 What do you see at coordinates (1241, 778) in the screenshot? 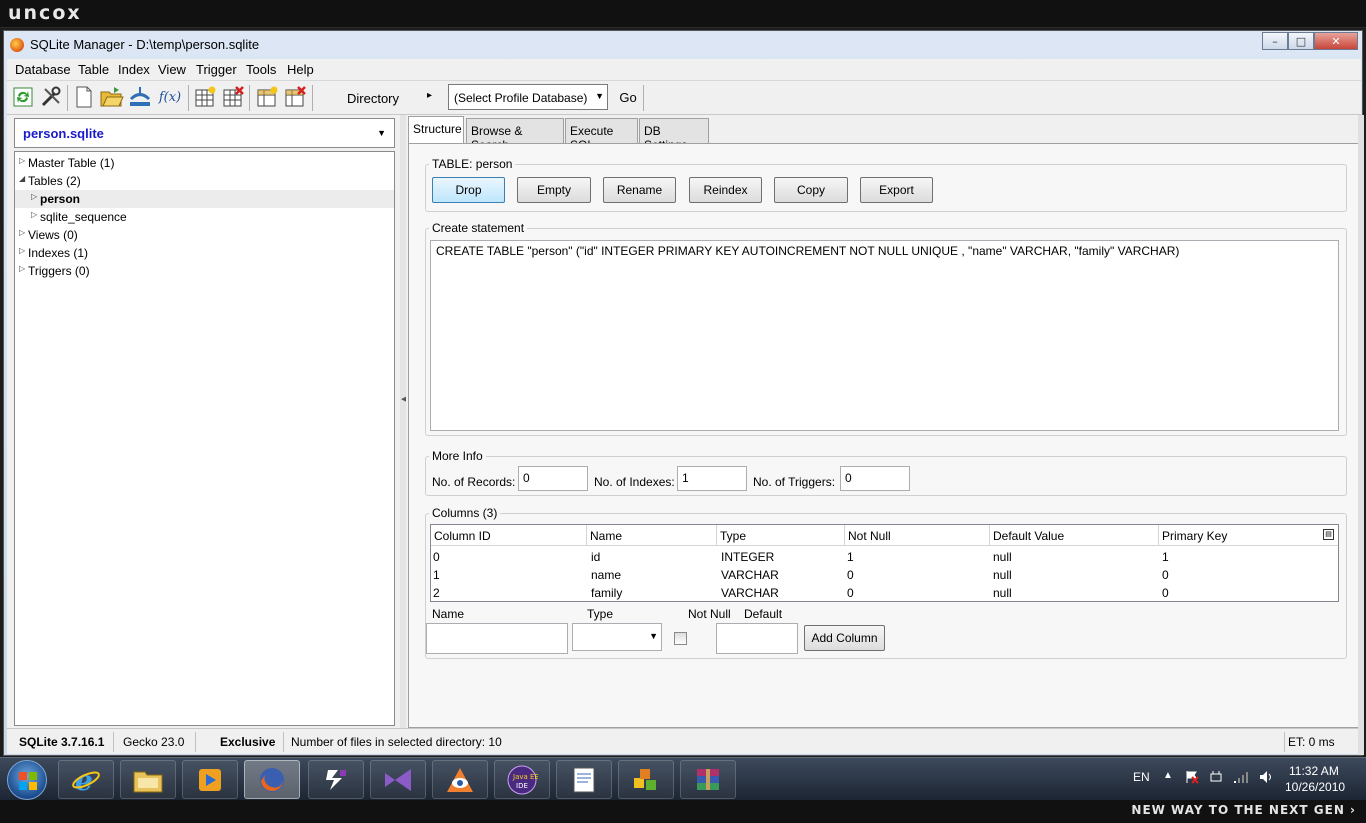
I see `network-icon` at bounding box center [1241, 778].